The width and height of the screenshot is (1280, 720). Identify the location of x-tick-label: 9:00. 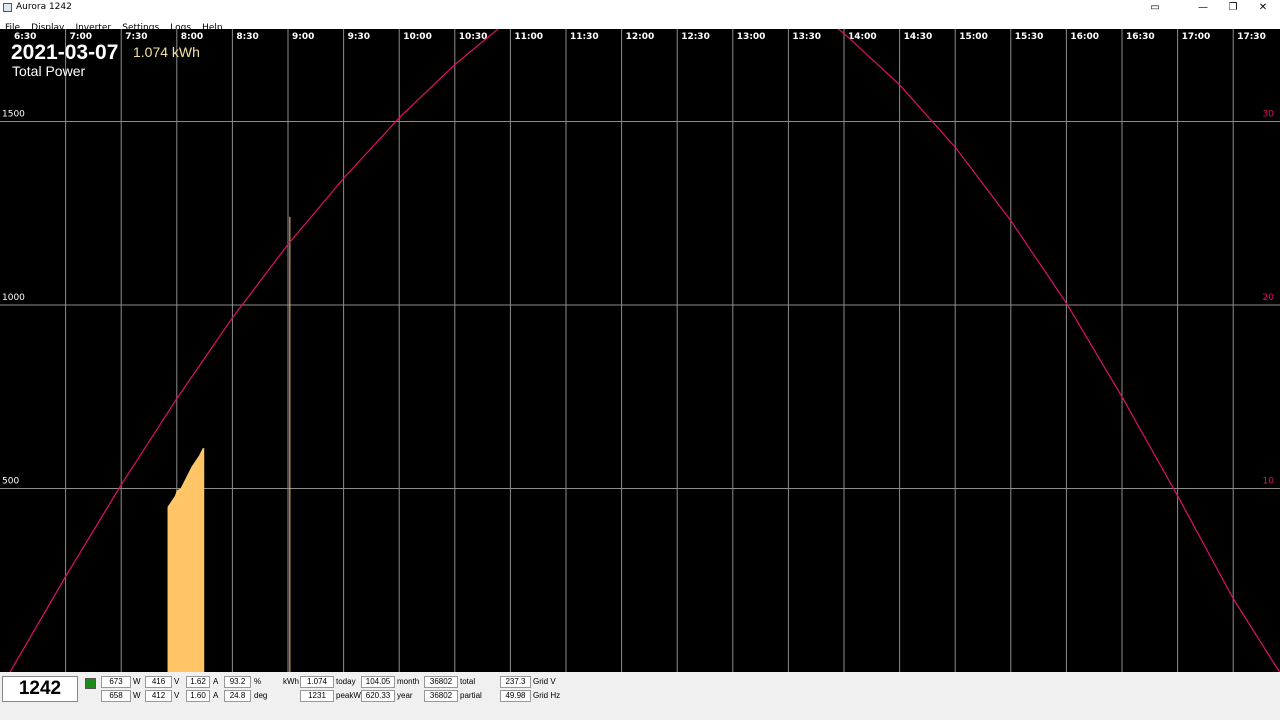
(303, 37).